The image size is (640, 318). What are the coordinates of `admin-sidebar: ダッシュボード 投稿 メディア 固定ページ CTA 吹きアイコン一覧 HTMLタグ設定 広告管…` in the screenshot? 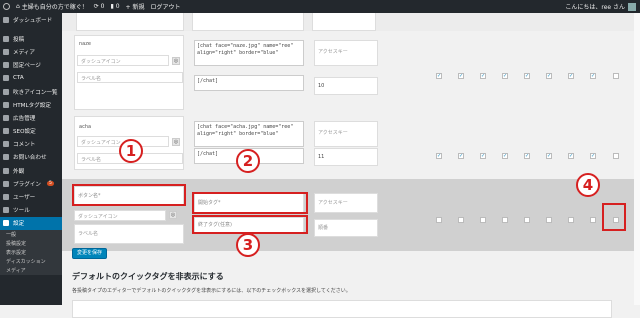 It's located at (31, 159).